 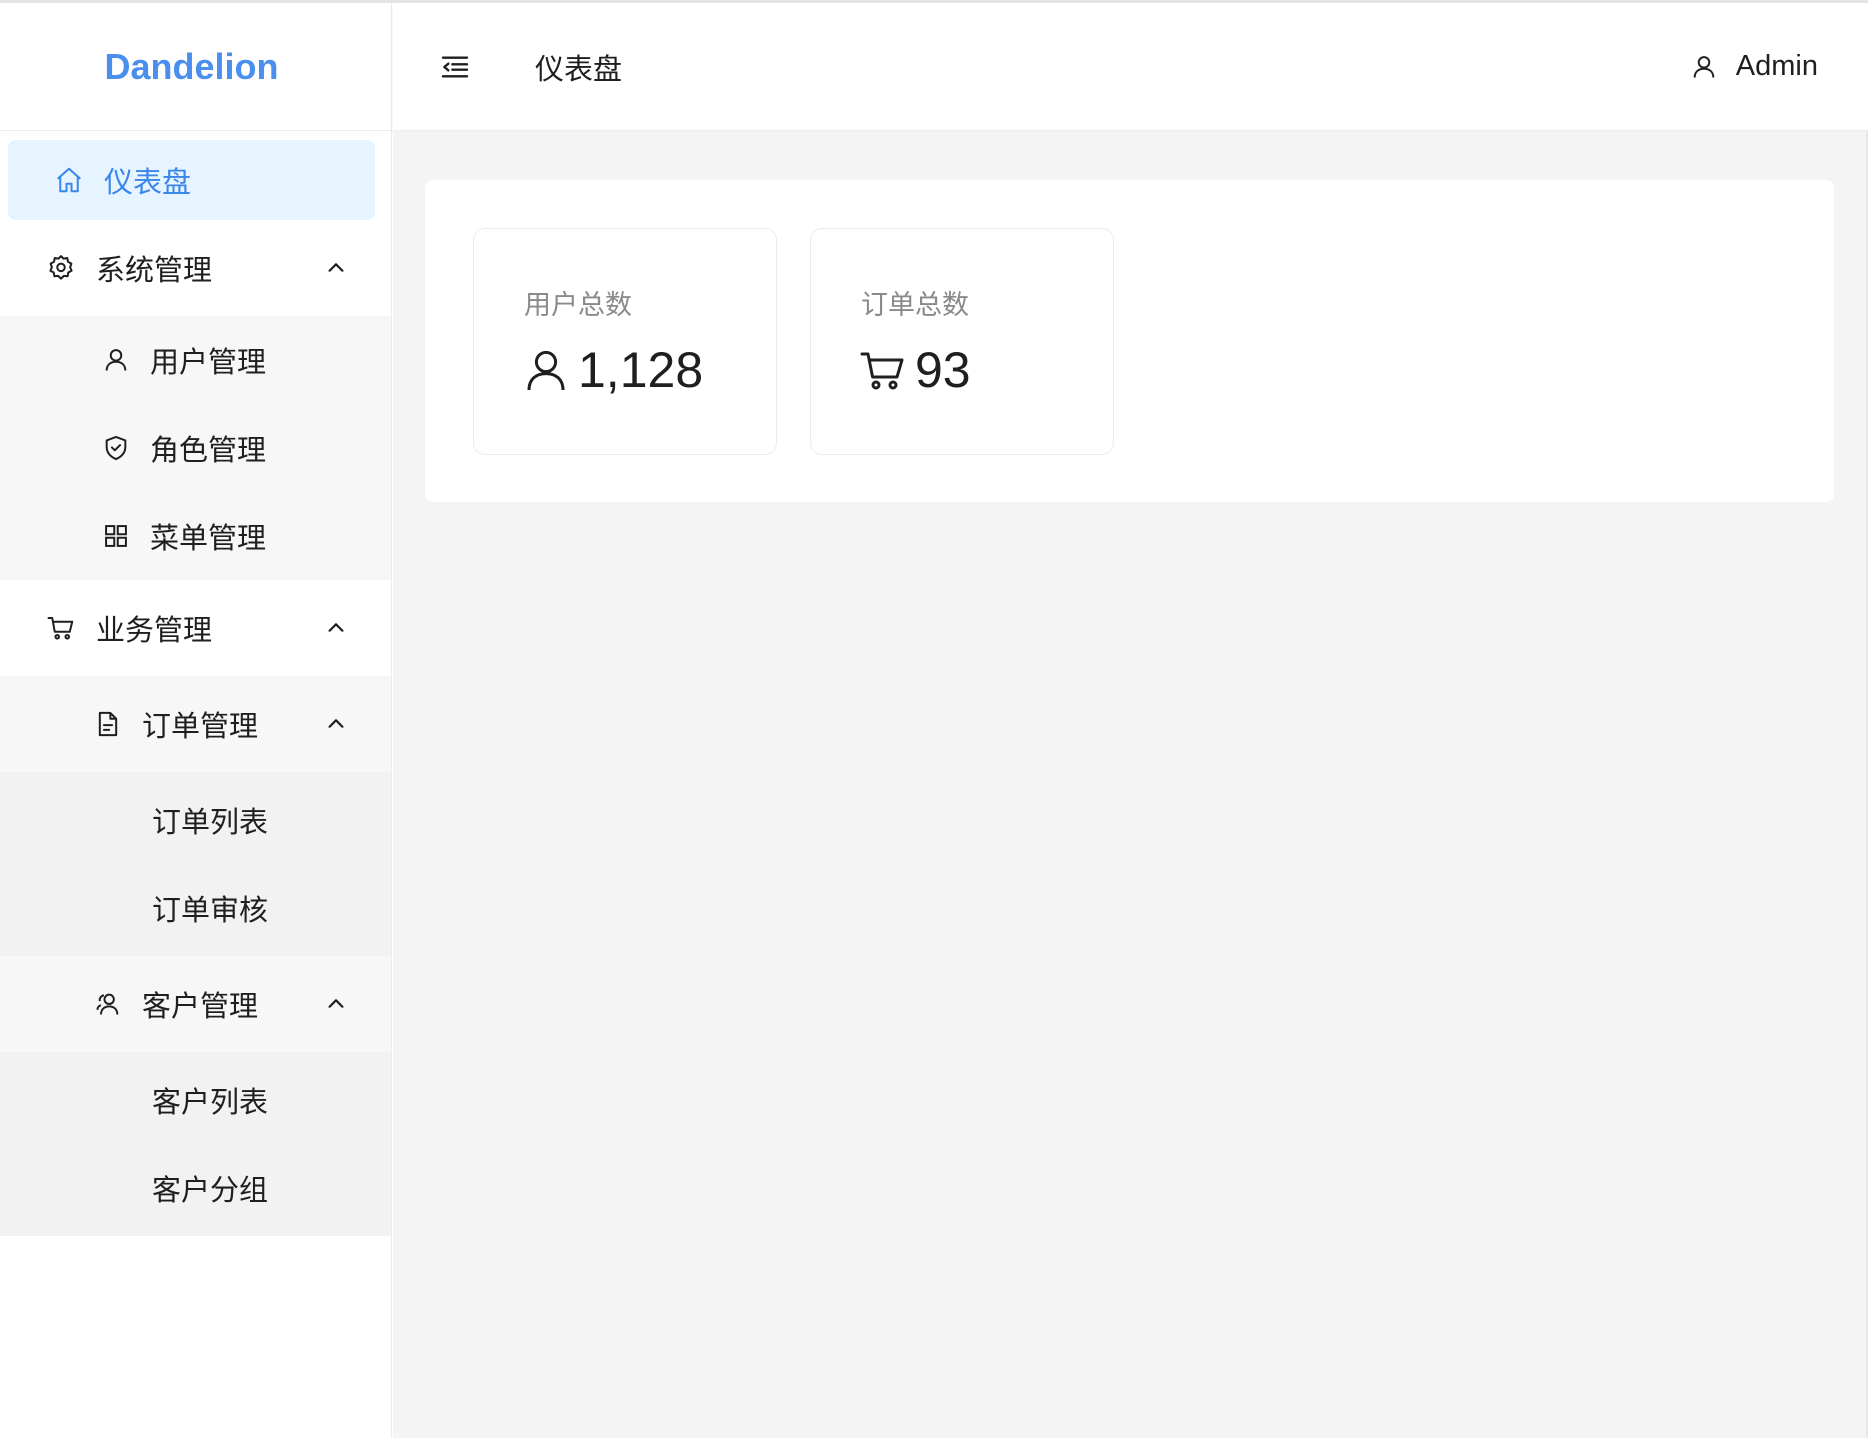 I want to click on user-menu: Admin, so click(x=1754, y=66).